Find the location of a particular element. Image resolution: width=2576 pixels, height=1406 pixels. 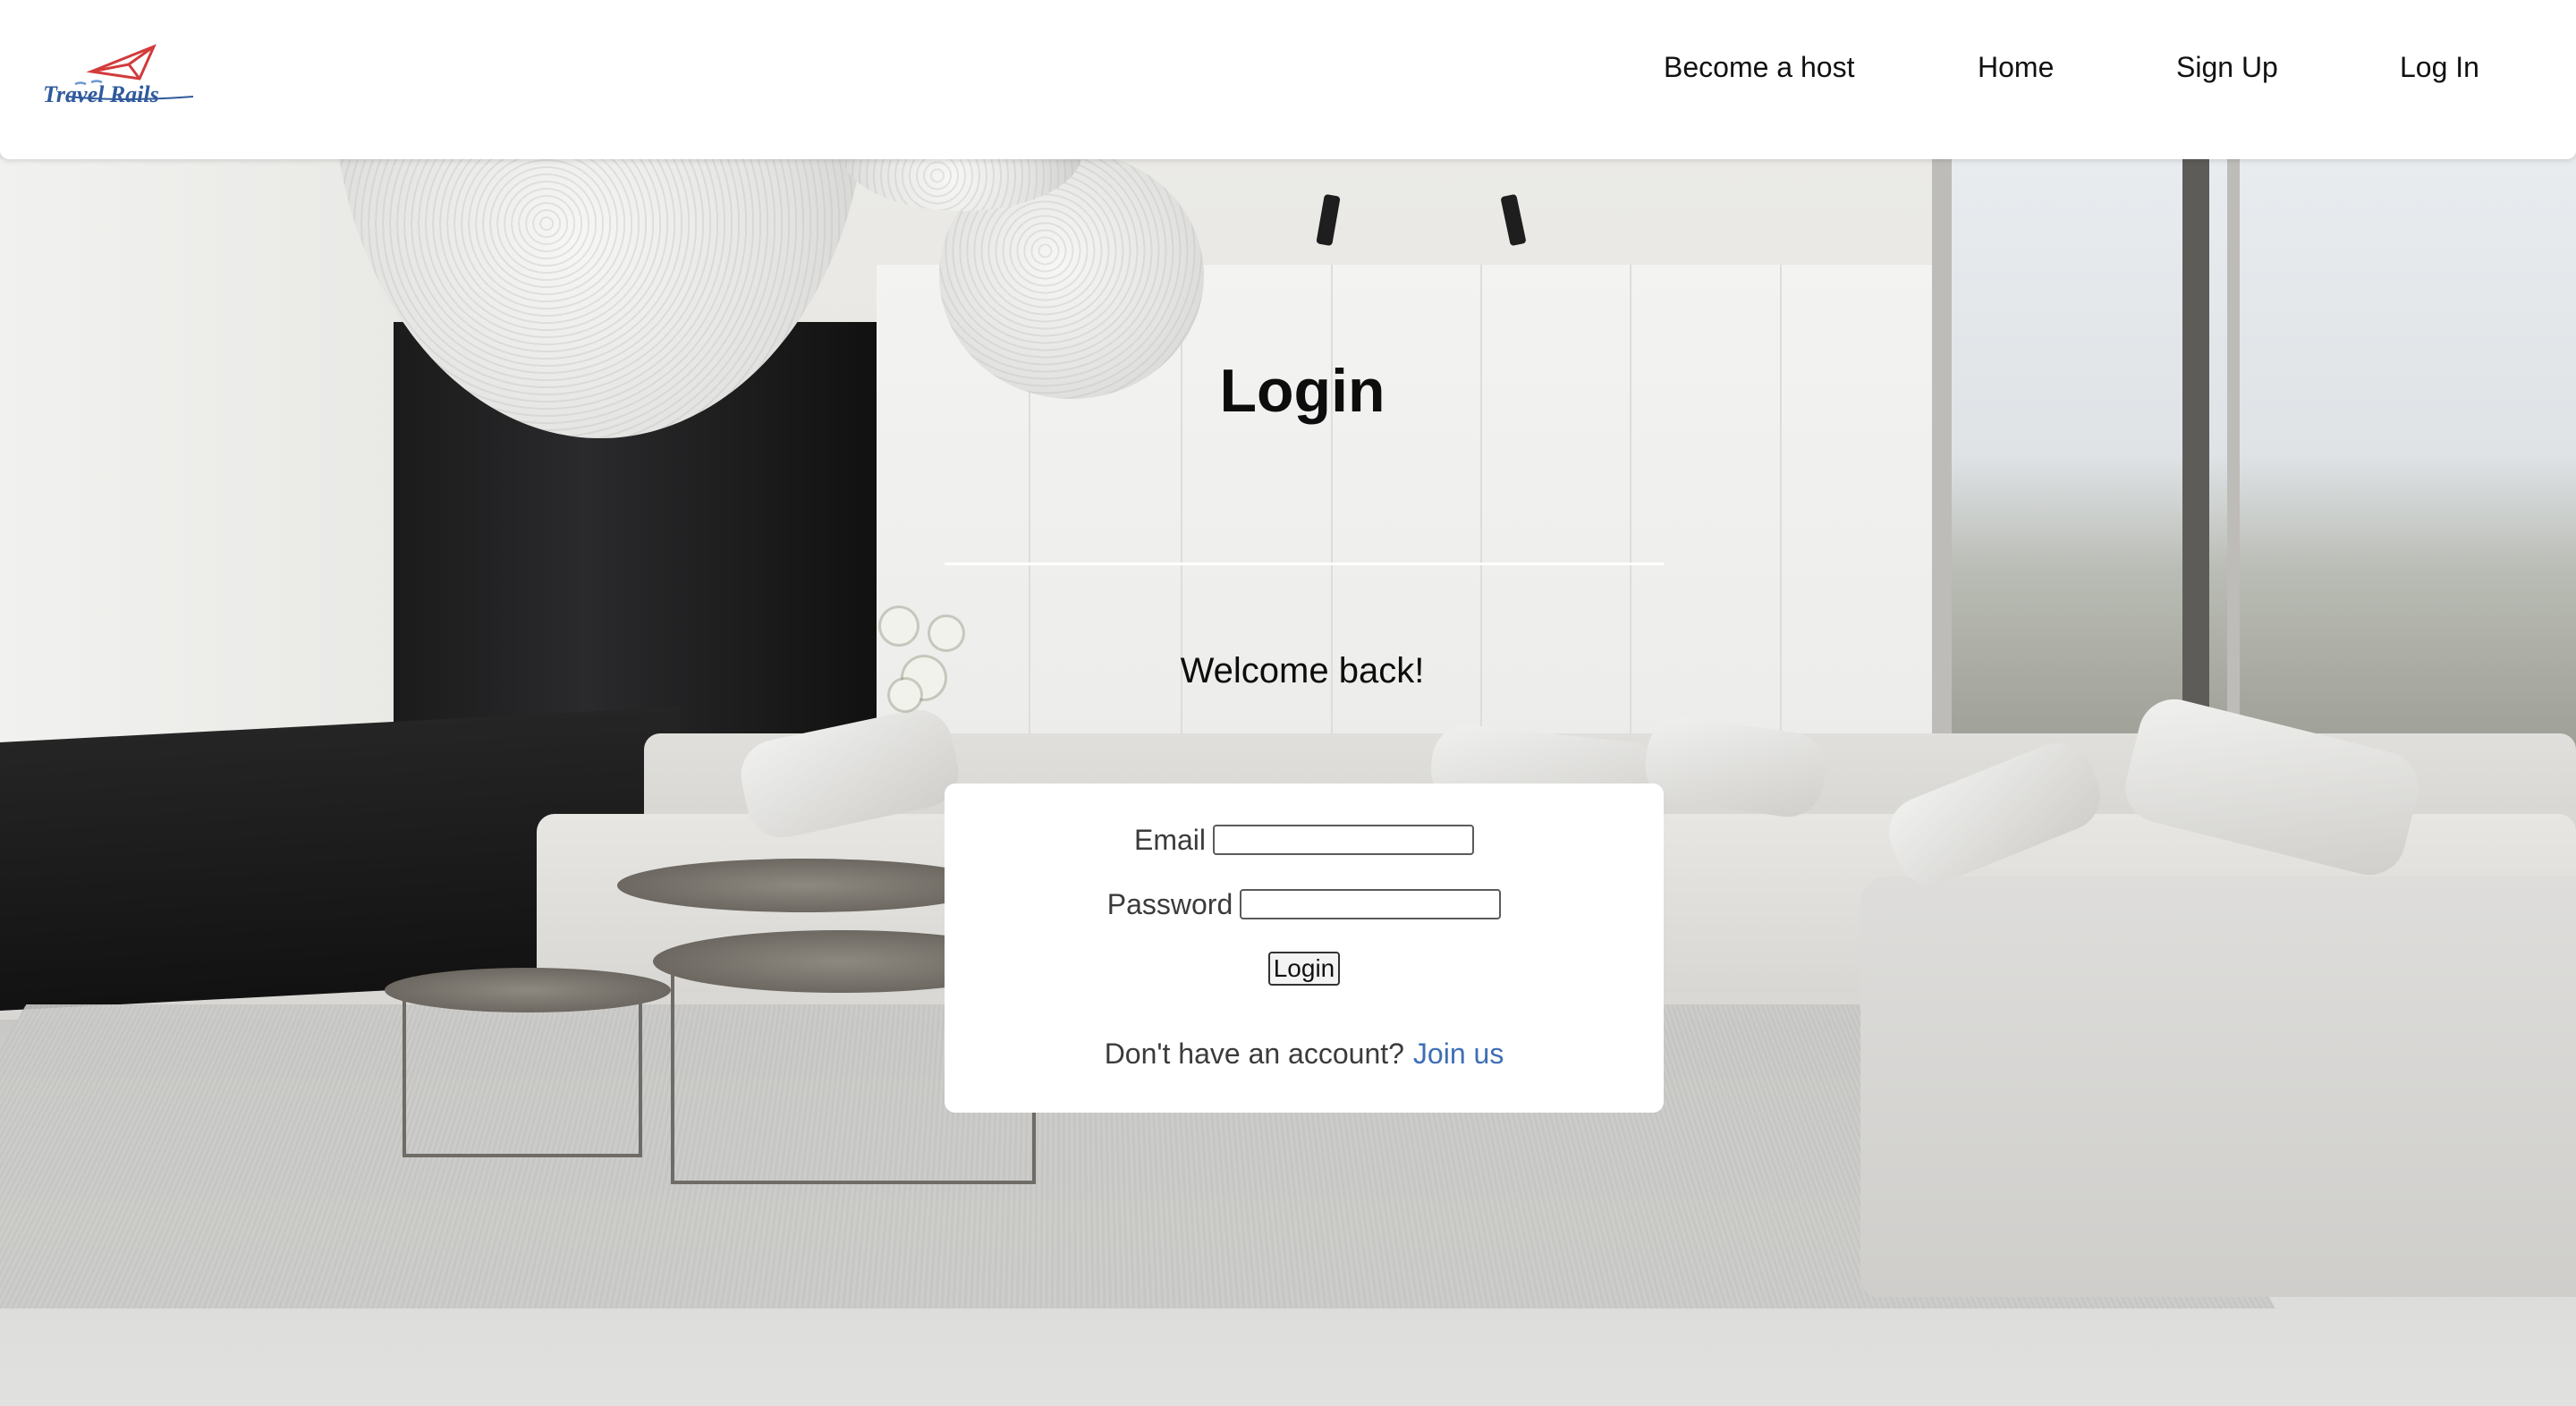

login-button: Login is located at coordinates (1304, 969).